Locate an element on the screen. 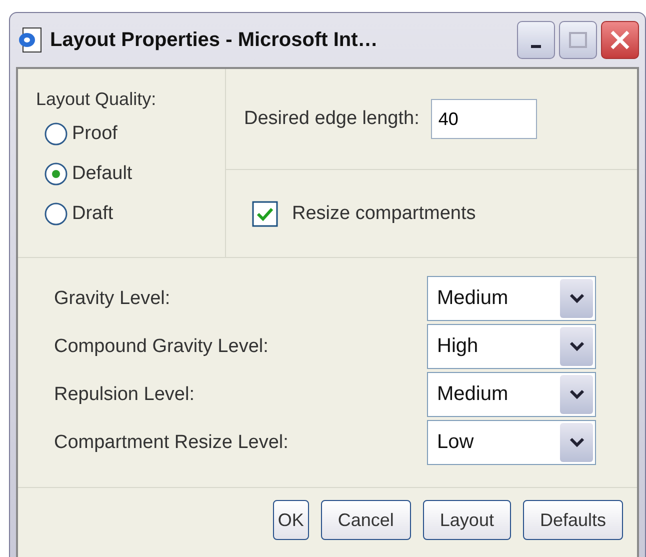 This screenshot has height=557, width=646. minimize-icon is located at coordinates (536, 46).